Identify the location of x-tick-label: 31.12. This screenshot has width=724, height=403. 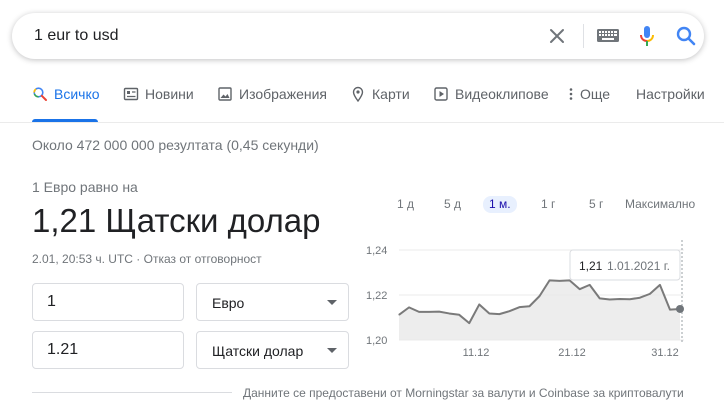
(665, 353).